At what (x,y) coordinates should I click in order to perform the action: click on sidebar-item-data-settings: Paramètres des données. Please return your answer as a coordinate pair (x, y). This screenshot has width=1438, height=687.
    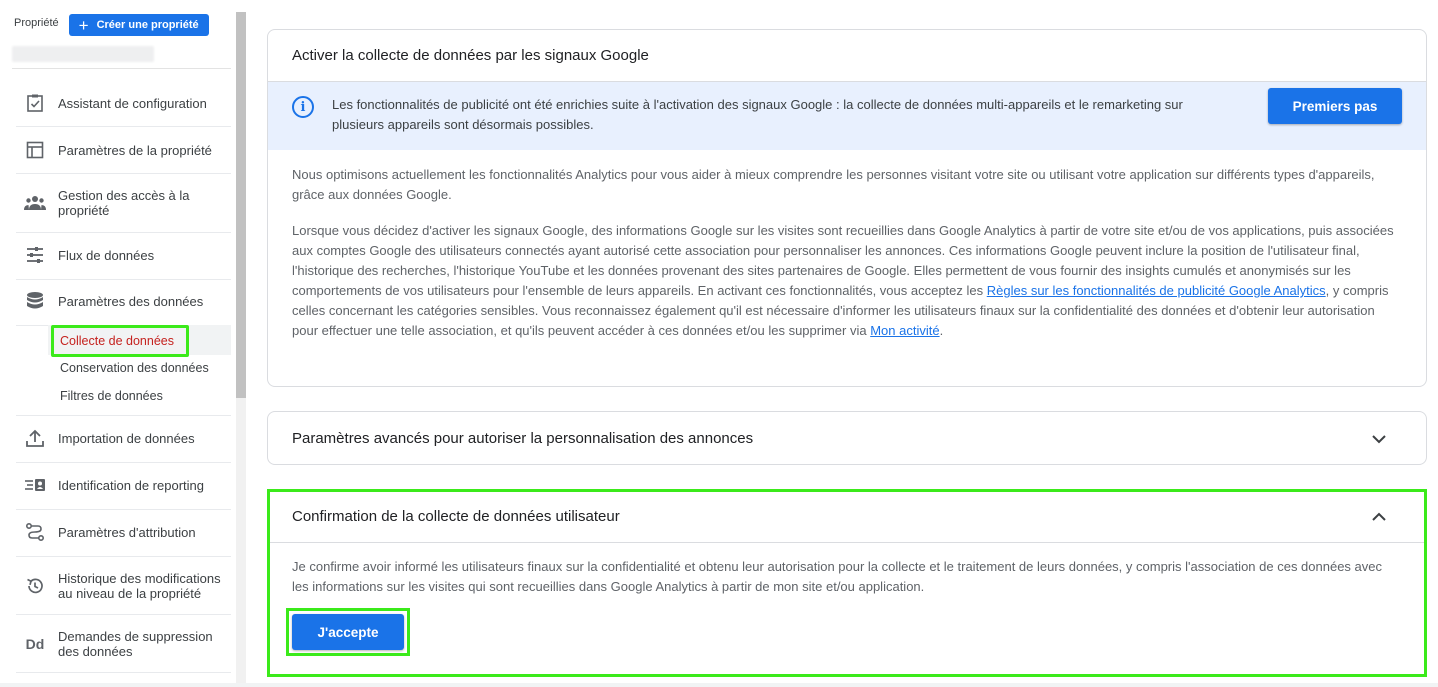
    Looking at the image, I should click on (123, 301).